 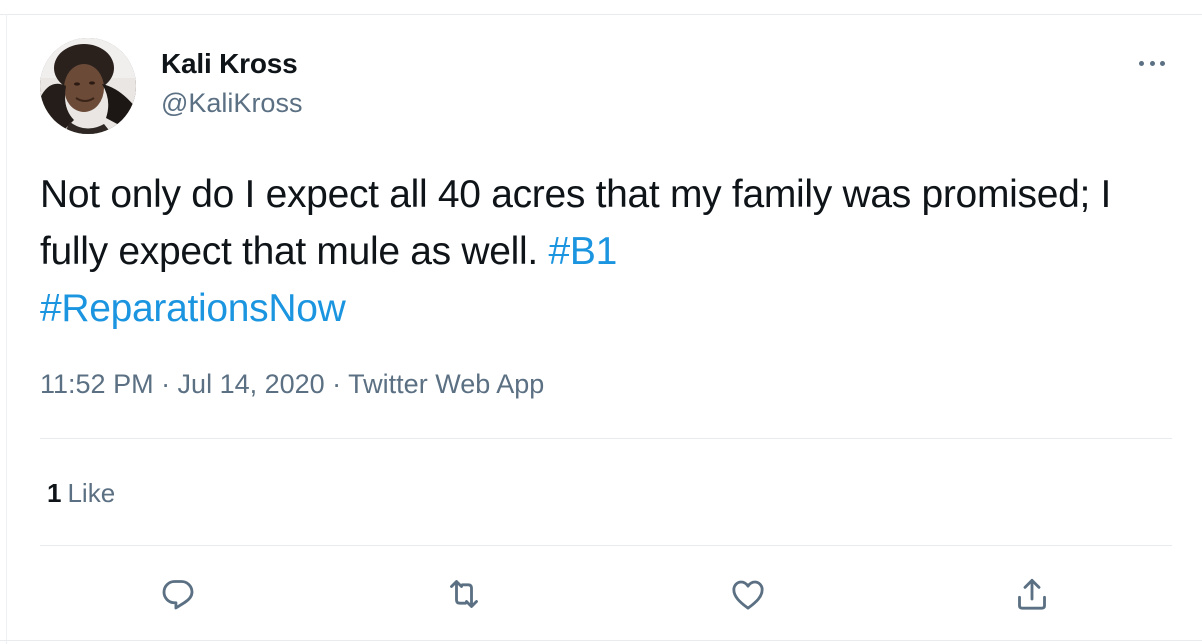 I want to click on more-options-button, so click(x=1152, y=63).